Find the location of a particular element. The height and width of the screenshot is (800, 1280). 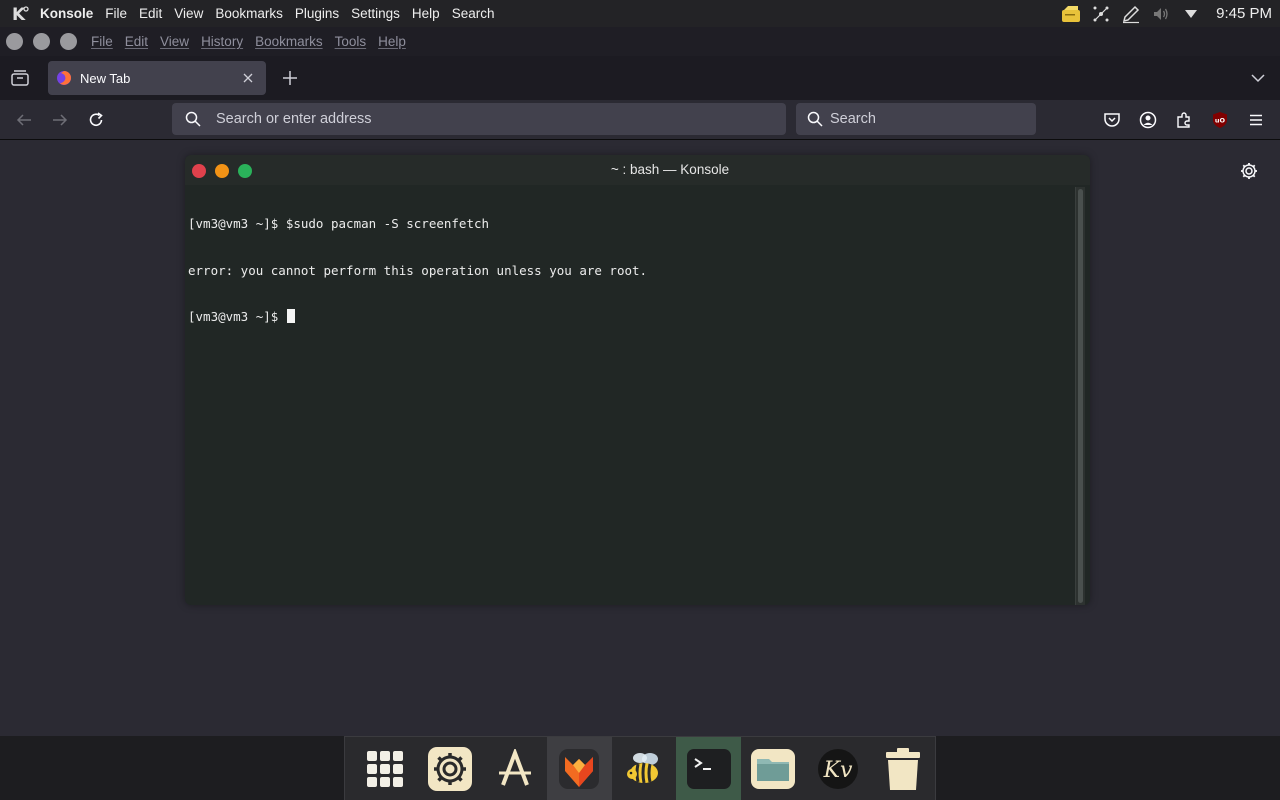

notes-icon is located at coordinates (1071, 14).